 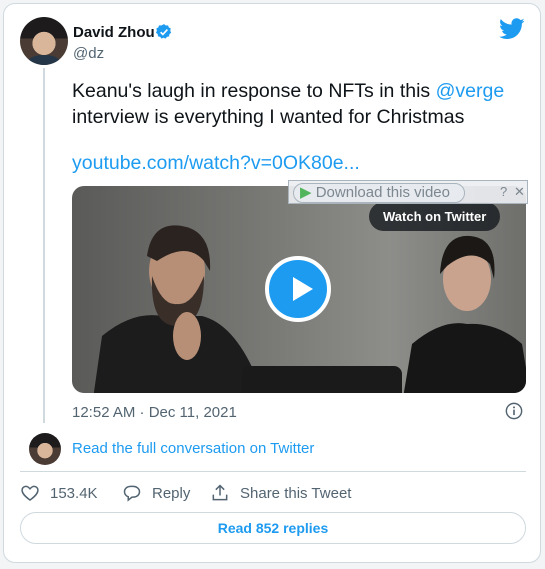 What do you see at coordinates (44, 245) in the screenshot?
I see `thread-line` at bounding box center [44, 245].